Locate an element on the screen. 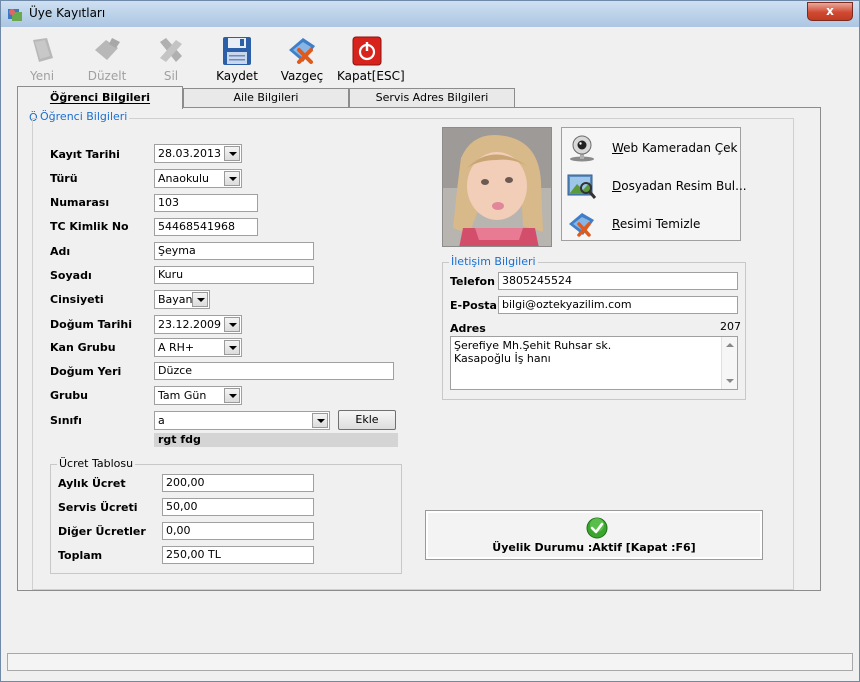 Image resolution: width=860 pixels, height=682 pixels. sinif-description: rgt fdg is located at coordinates (276, 440).